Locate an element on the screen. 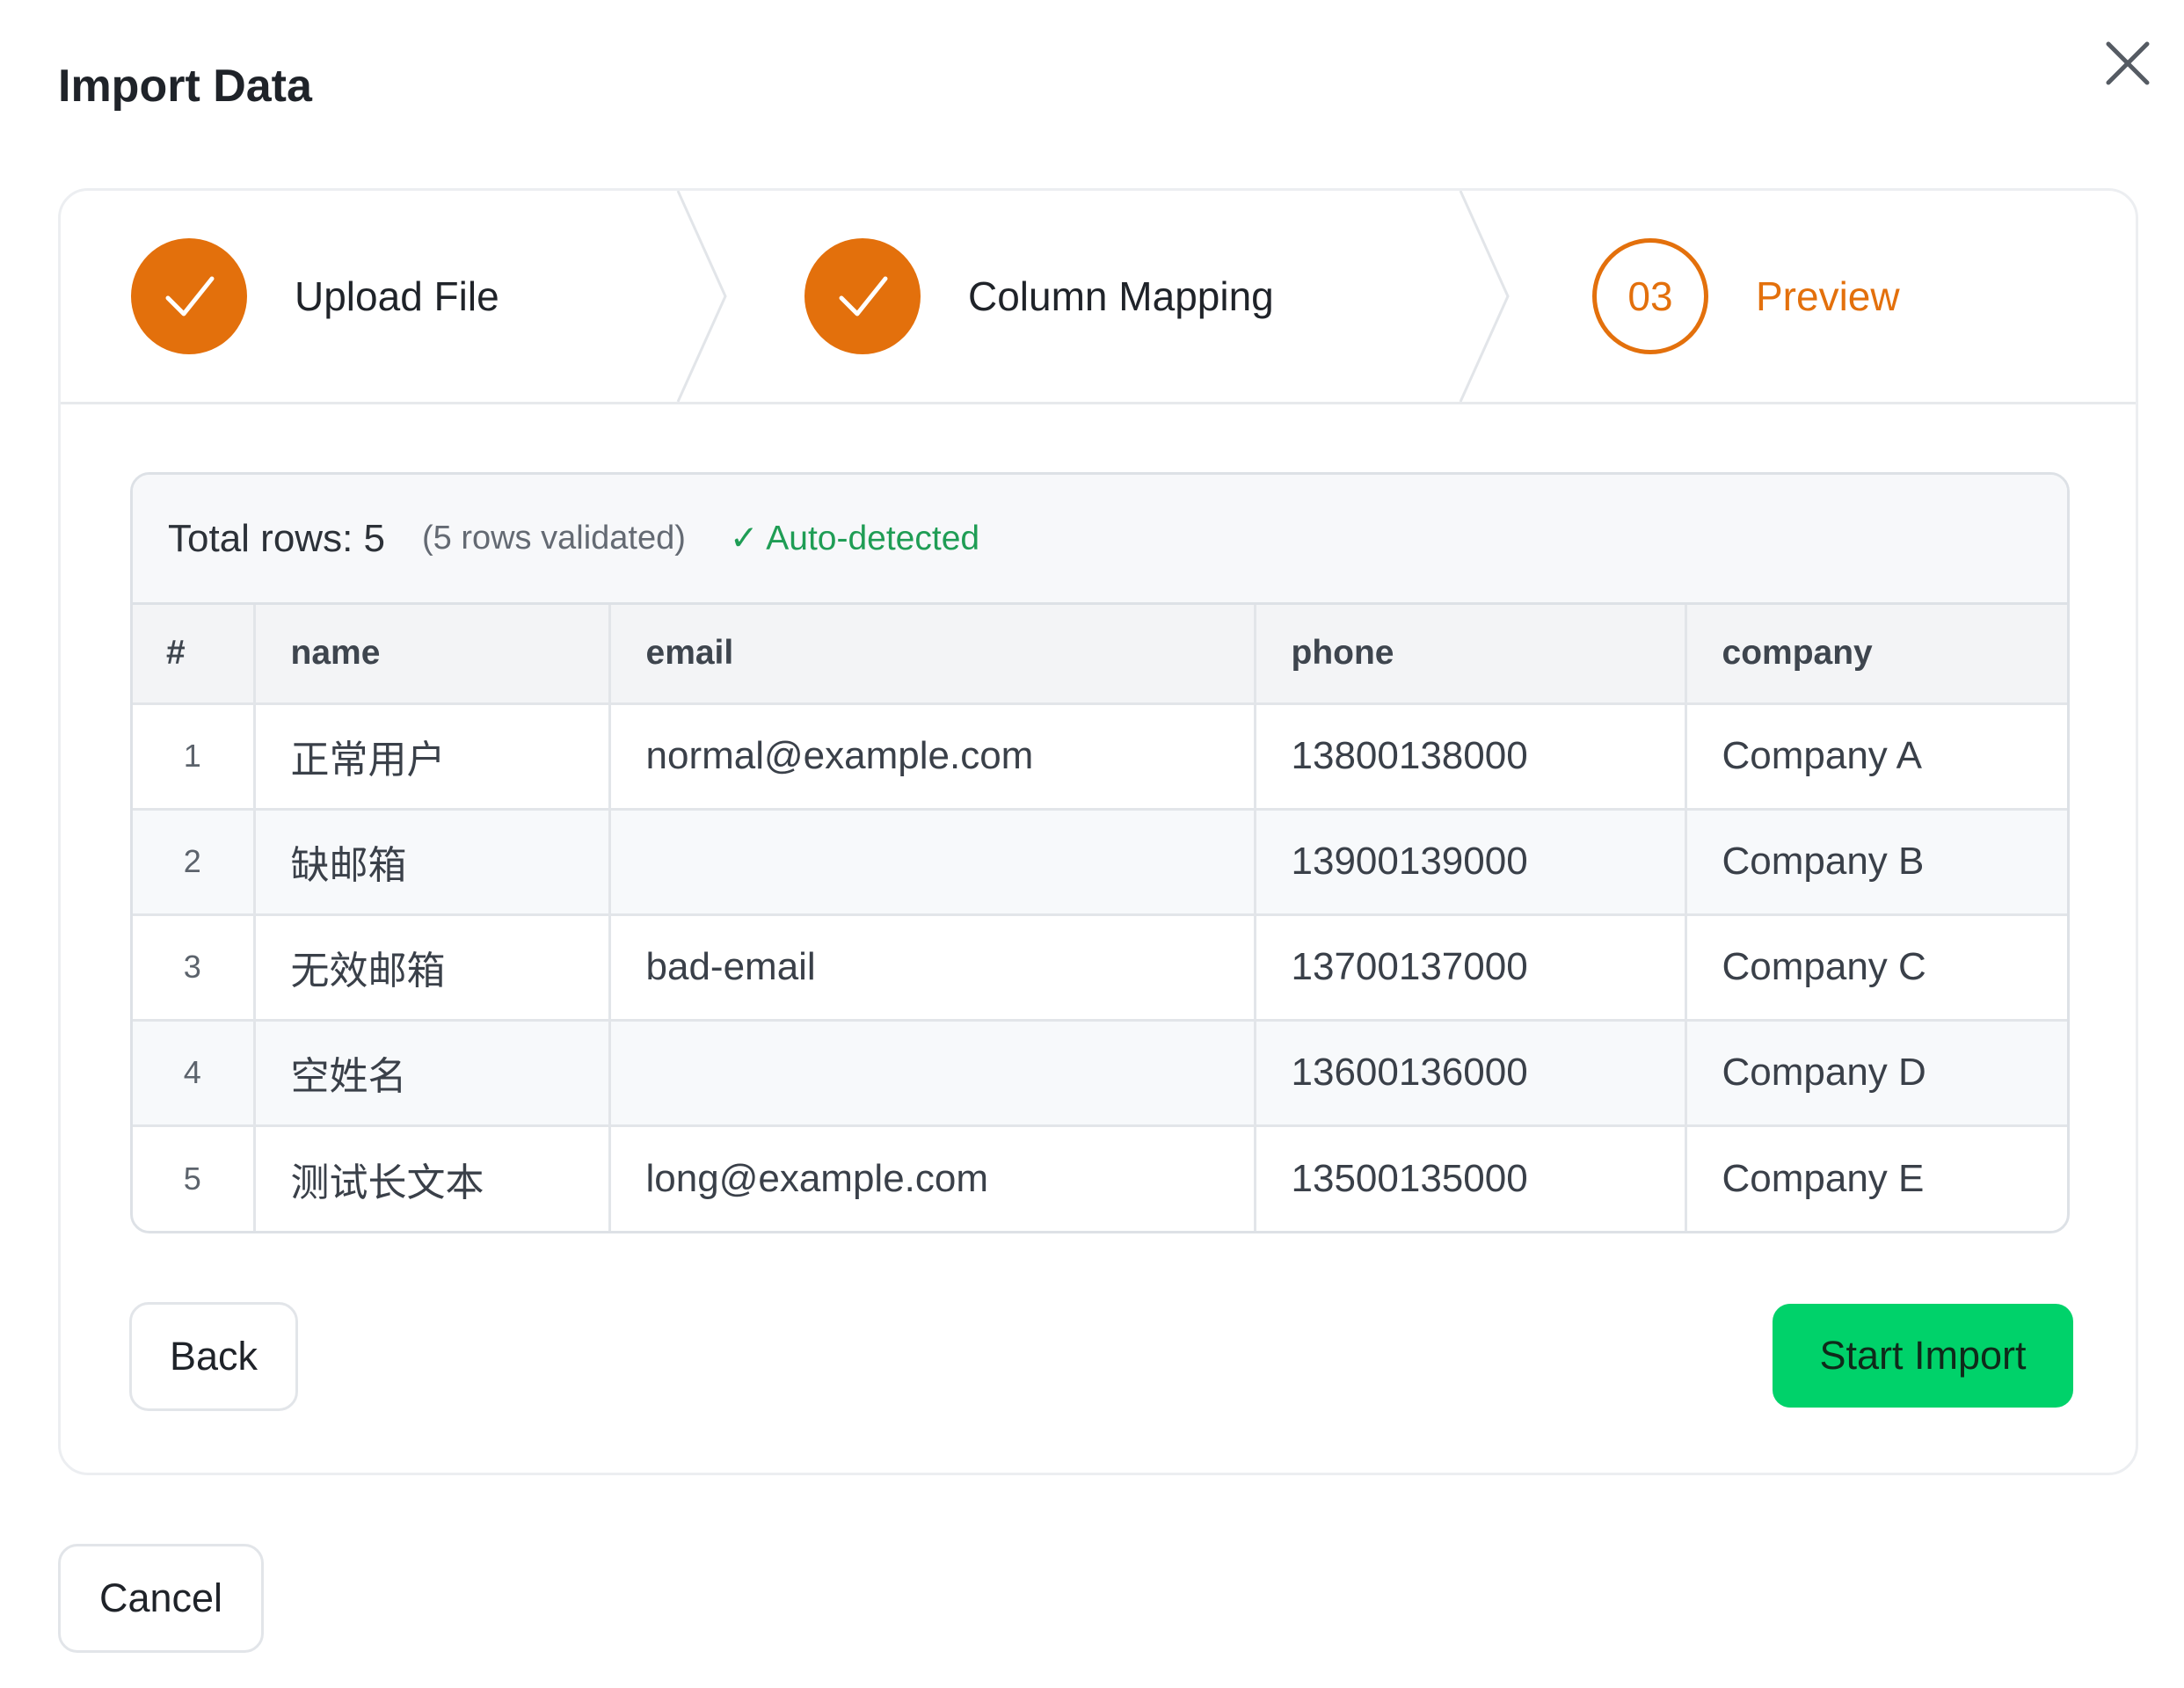 This screenshot has height=1688, width=2184. start-import-button: Start Import is located at coordinates (1923, 1356).